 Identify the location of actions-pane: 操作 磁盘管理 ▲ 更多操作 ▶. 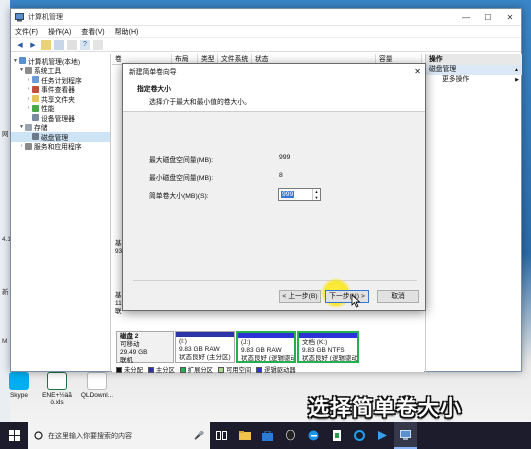
(473, 213).